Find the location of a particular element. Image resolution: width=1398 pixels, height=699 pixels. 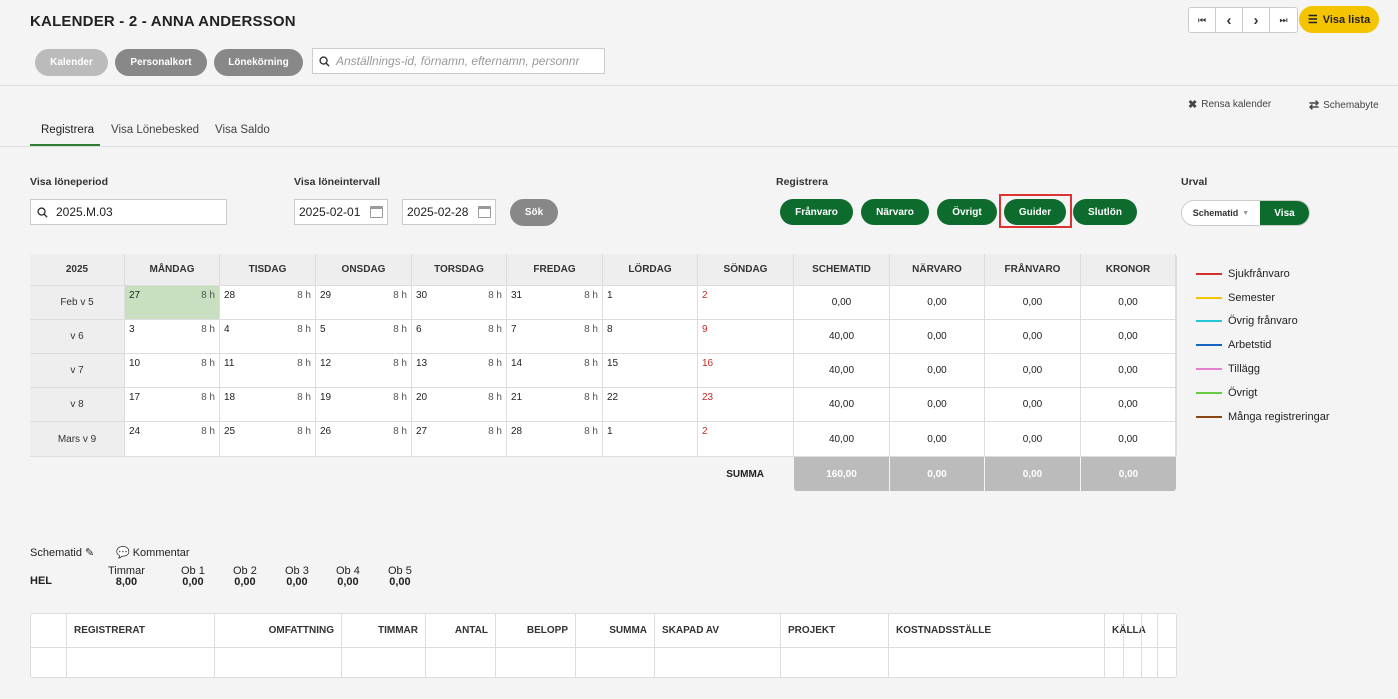

day-cell: 6 8 h is located at coordinates (459, 337).